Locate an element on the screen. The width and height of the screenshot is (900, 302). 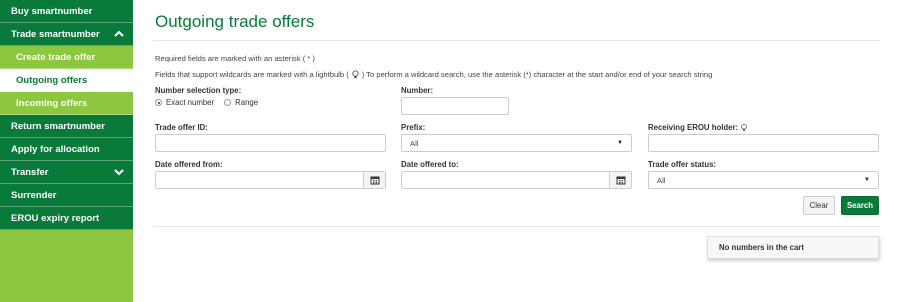
sidebar-item-label: Create trade offer is located at coordinates (56, 57).